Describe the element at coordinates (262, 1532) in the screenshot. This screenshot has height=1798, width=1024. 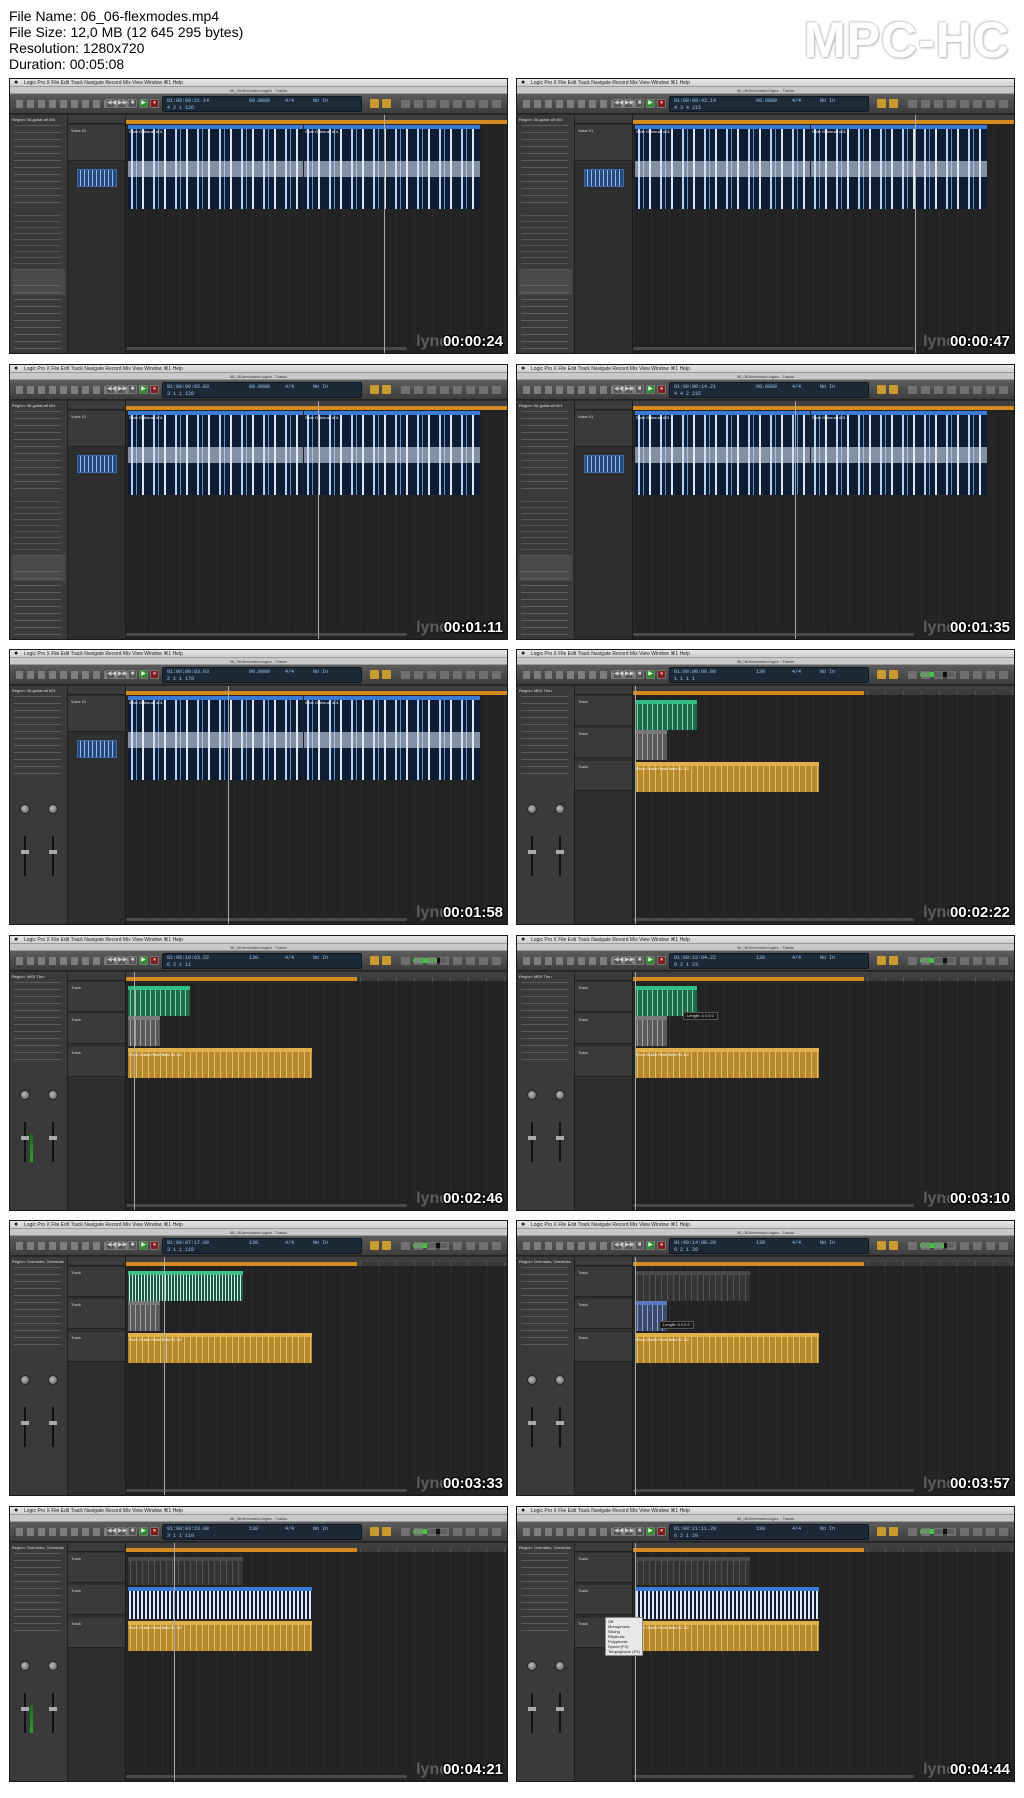
I see `lcd-display: 01:00:03:23.00 3 1 1 110 130 4/4 No In` at that location.